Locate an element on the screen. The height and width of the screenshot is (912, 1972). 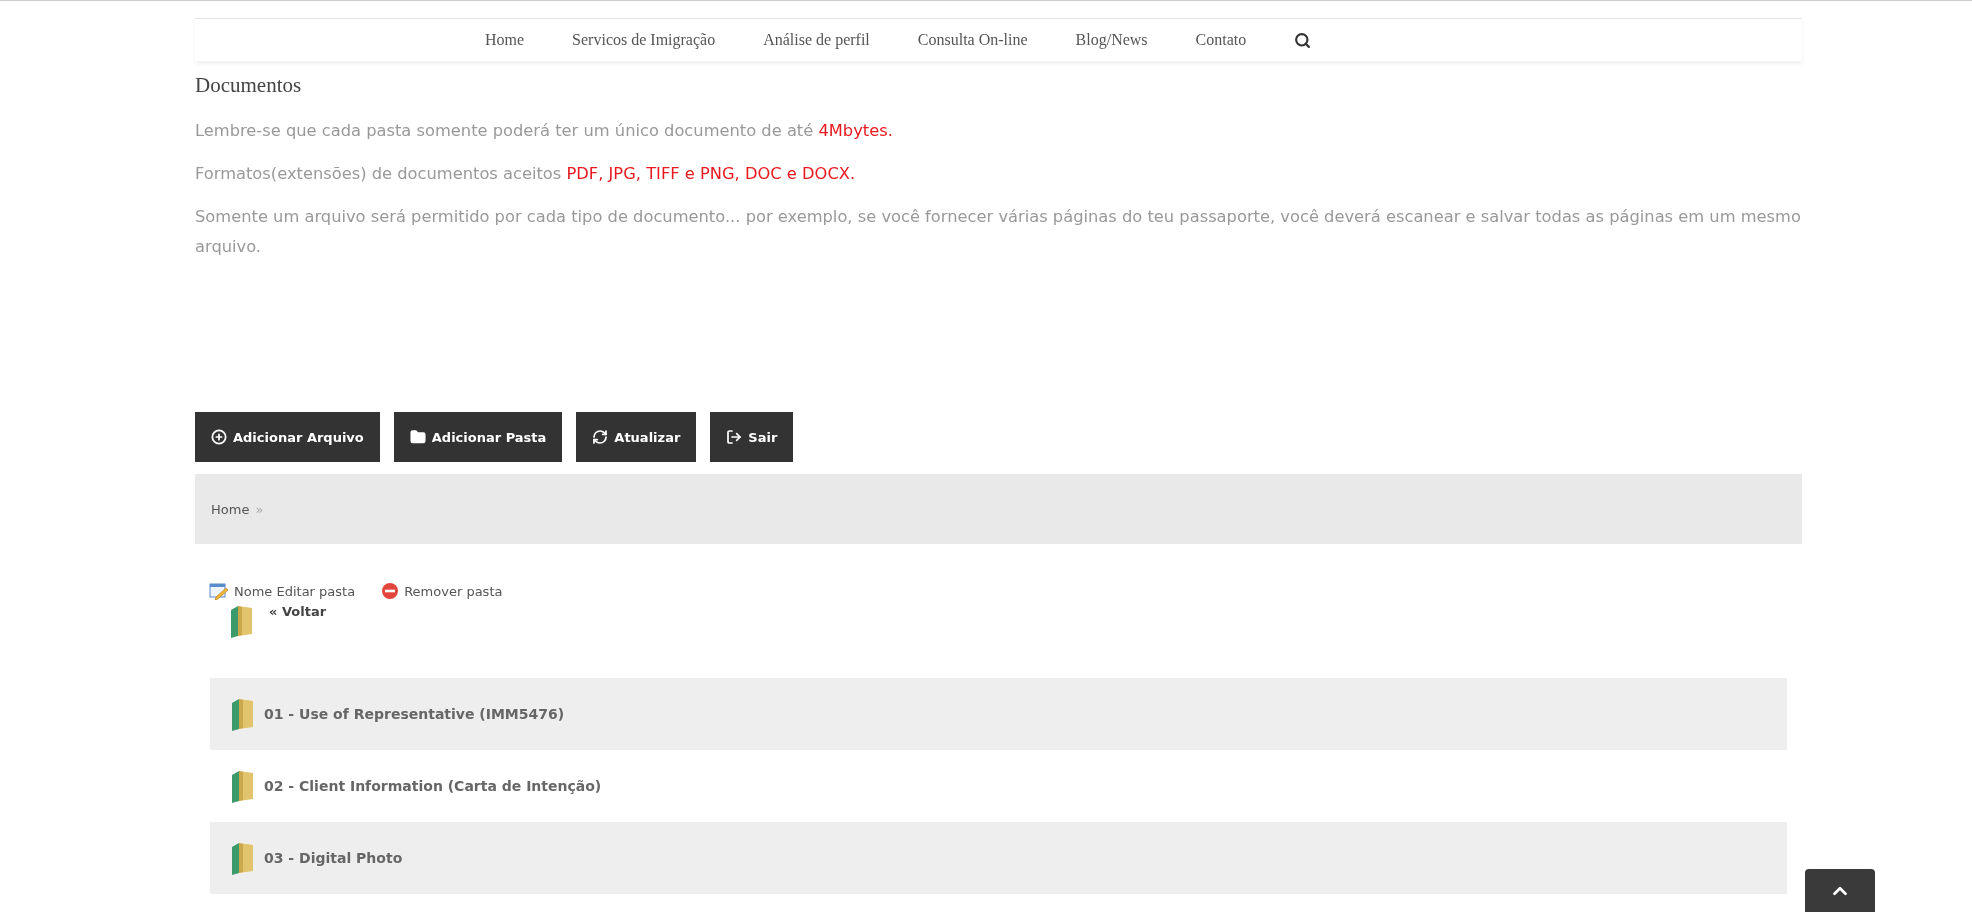
nav-link: Home is located at coordinates (505, 40).